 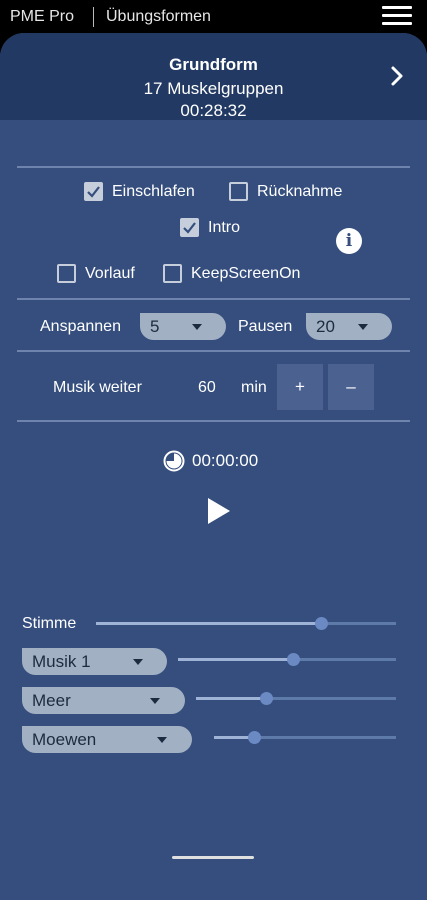 I want to click on pausen-value: 20, so click(x=325, y=326).